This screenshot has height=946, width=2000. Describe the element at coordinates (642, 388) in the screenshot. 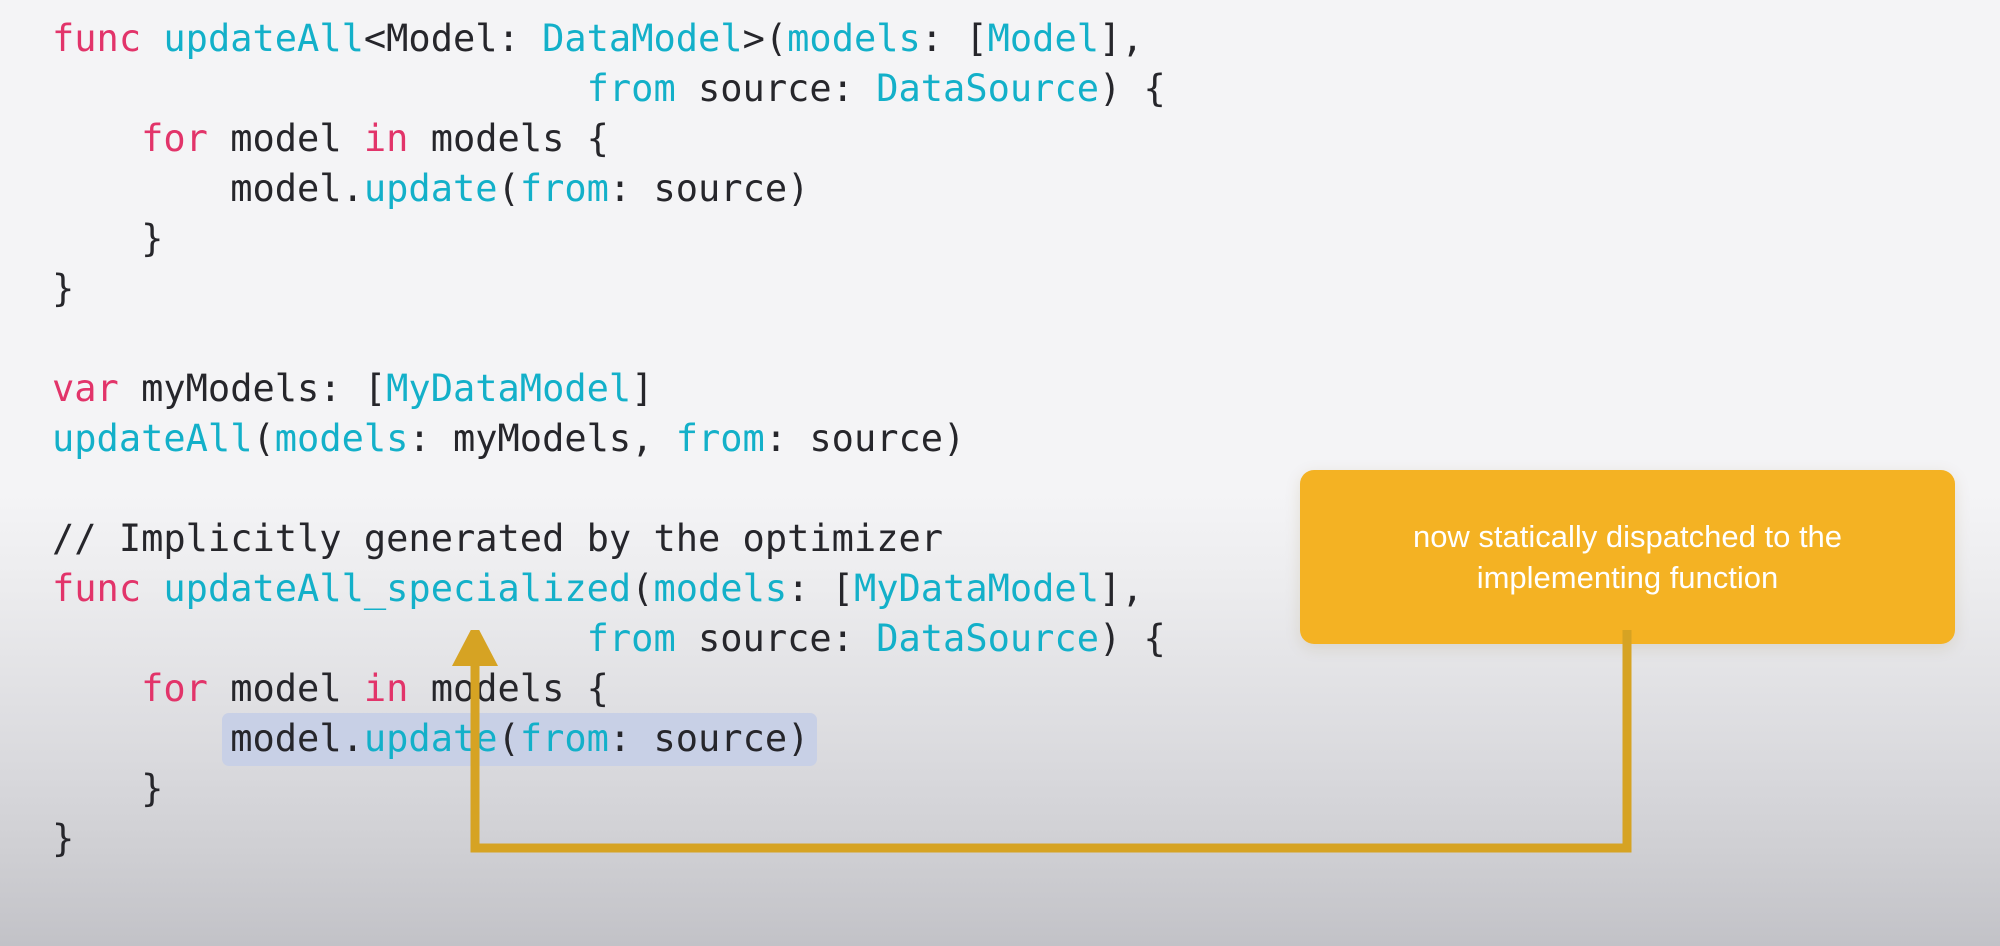

I see `code-token: ]` at that location.